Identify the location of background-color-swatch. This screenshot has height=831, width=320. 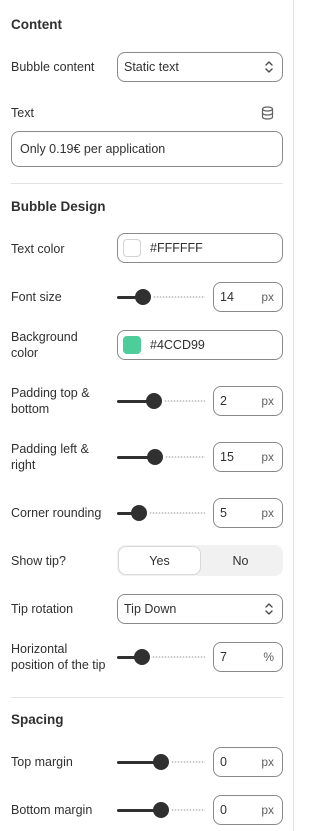
(132, 345).